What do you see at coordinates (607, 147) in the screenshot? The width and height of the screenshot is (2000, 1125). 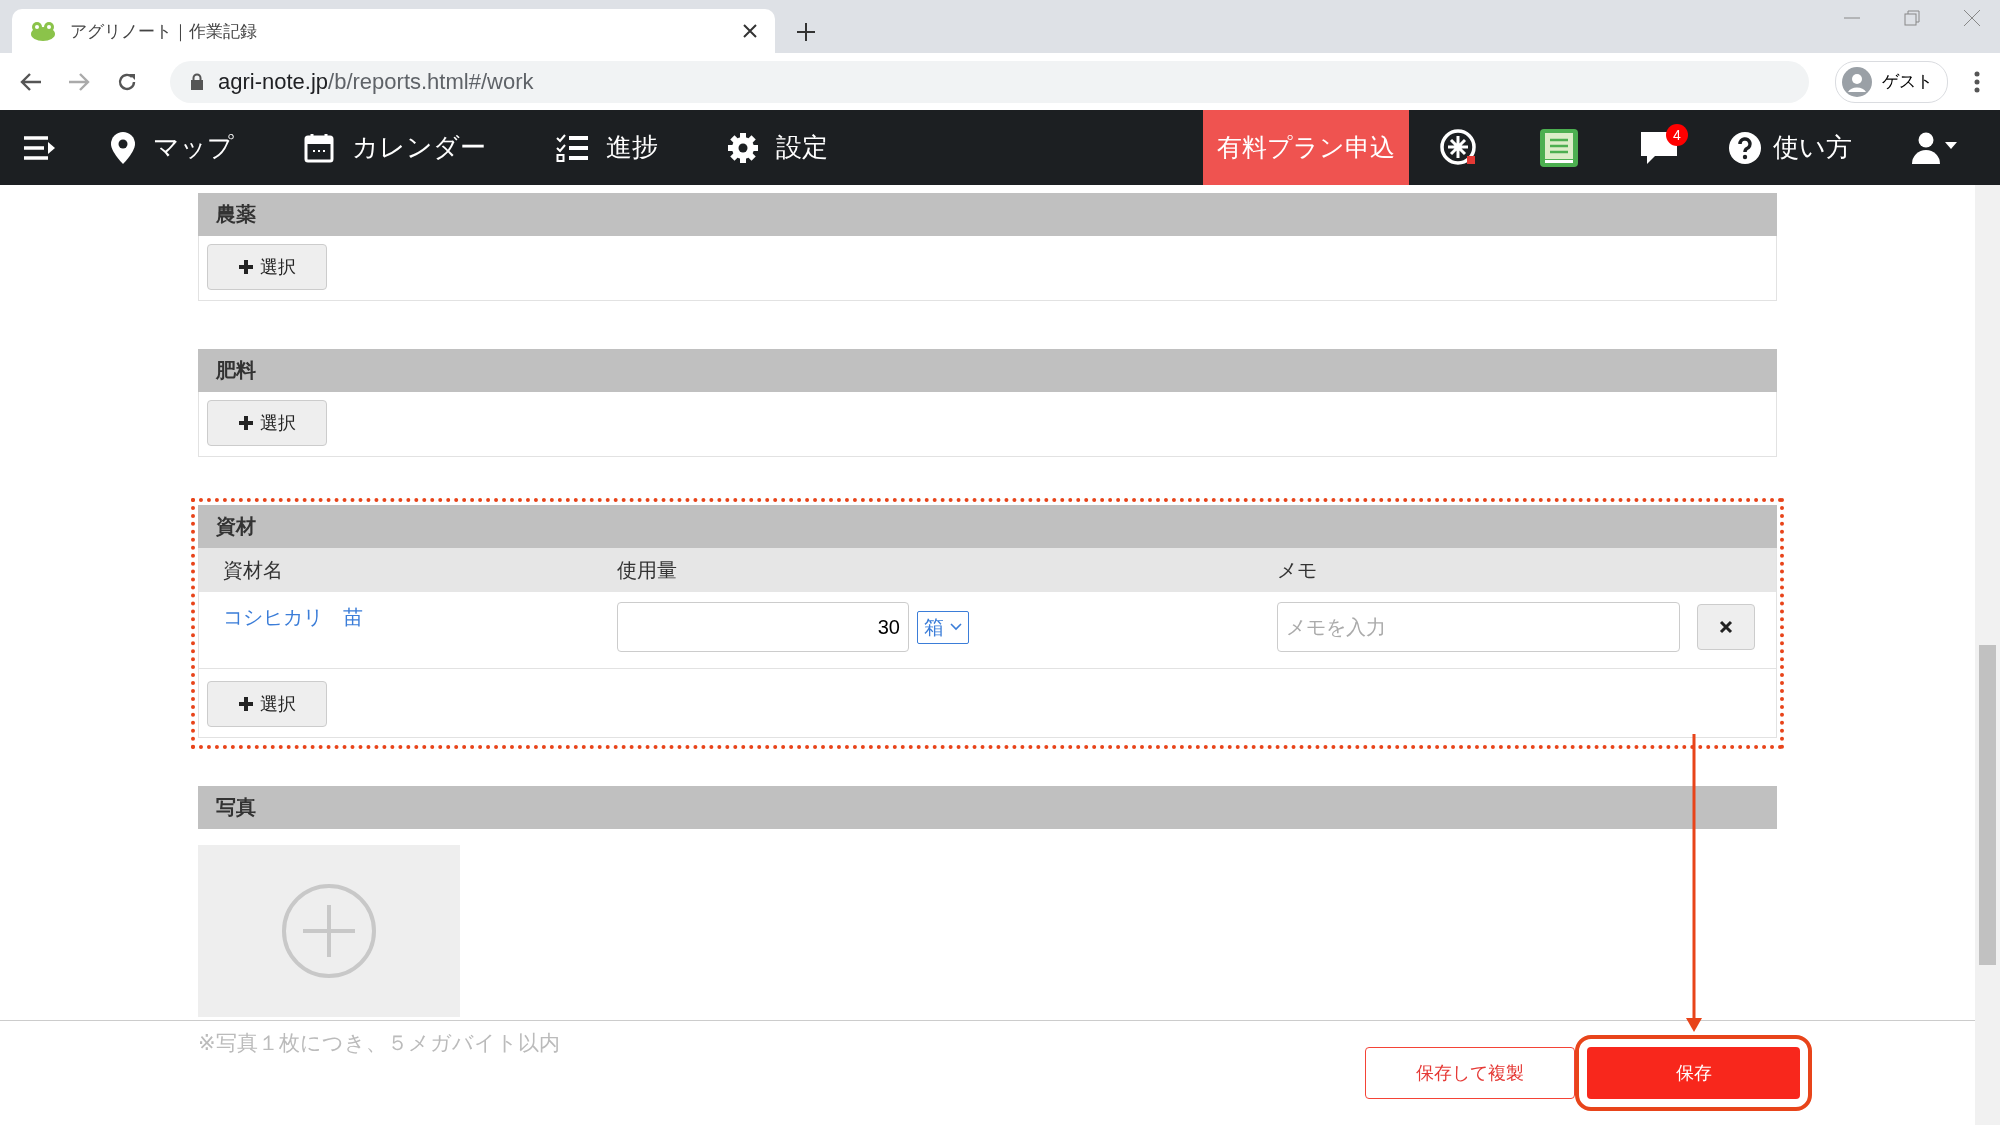 I see `nav-link: 進捗` at bounding box center [607, 147].